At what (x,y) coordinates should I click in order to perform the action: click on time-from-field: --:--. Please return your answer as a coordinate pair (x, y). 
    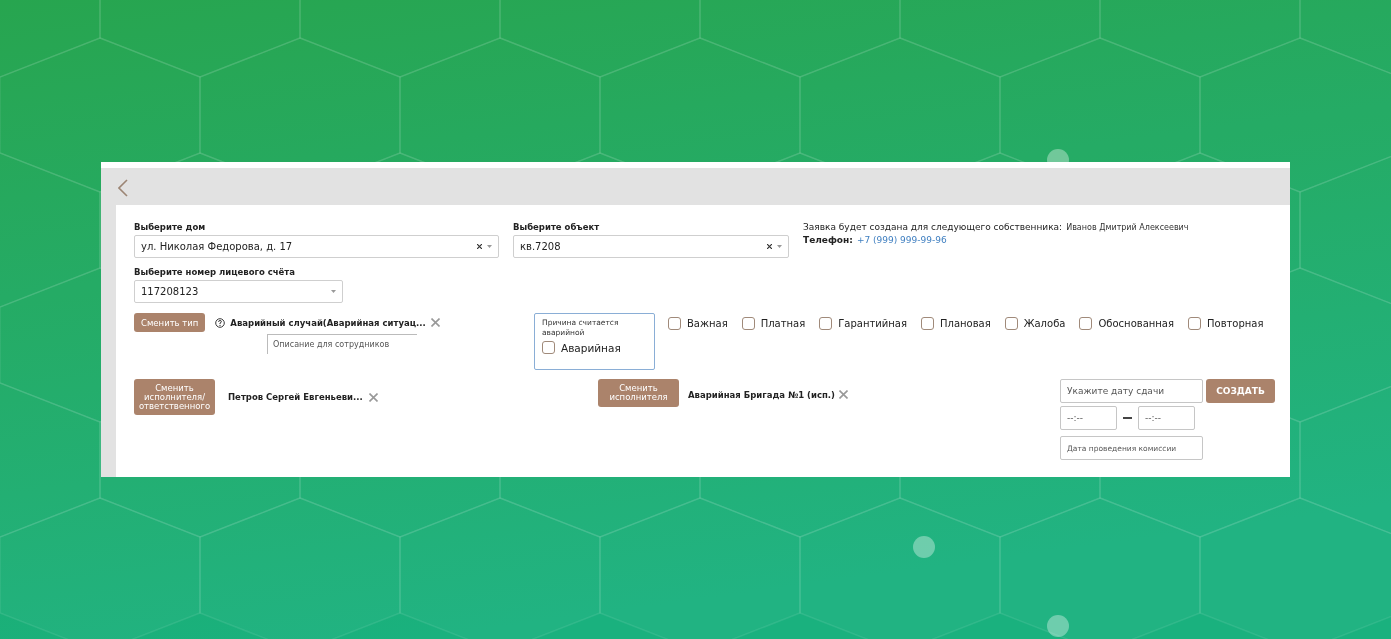
    Looking at the image, I should click on (1088, 418).